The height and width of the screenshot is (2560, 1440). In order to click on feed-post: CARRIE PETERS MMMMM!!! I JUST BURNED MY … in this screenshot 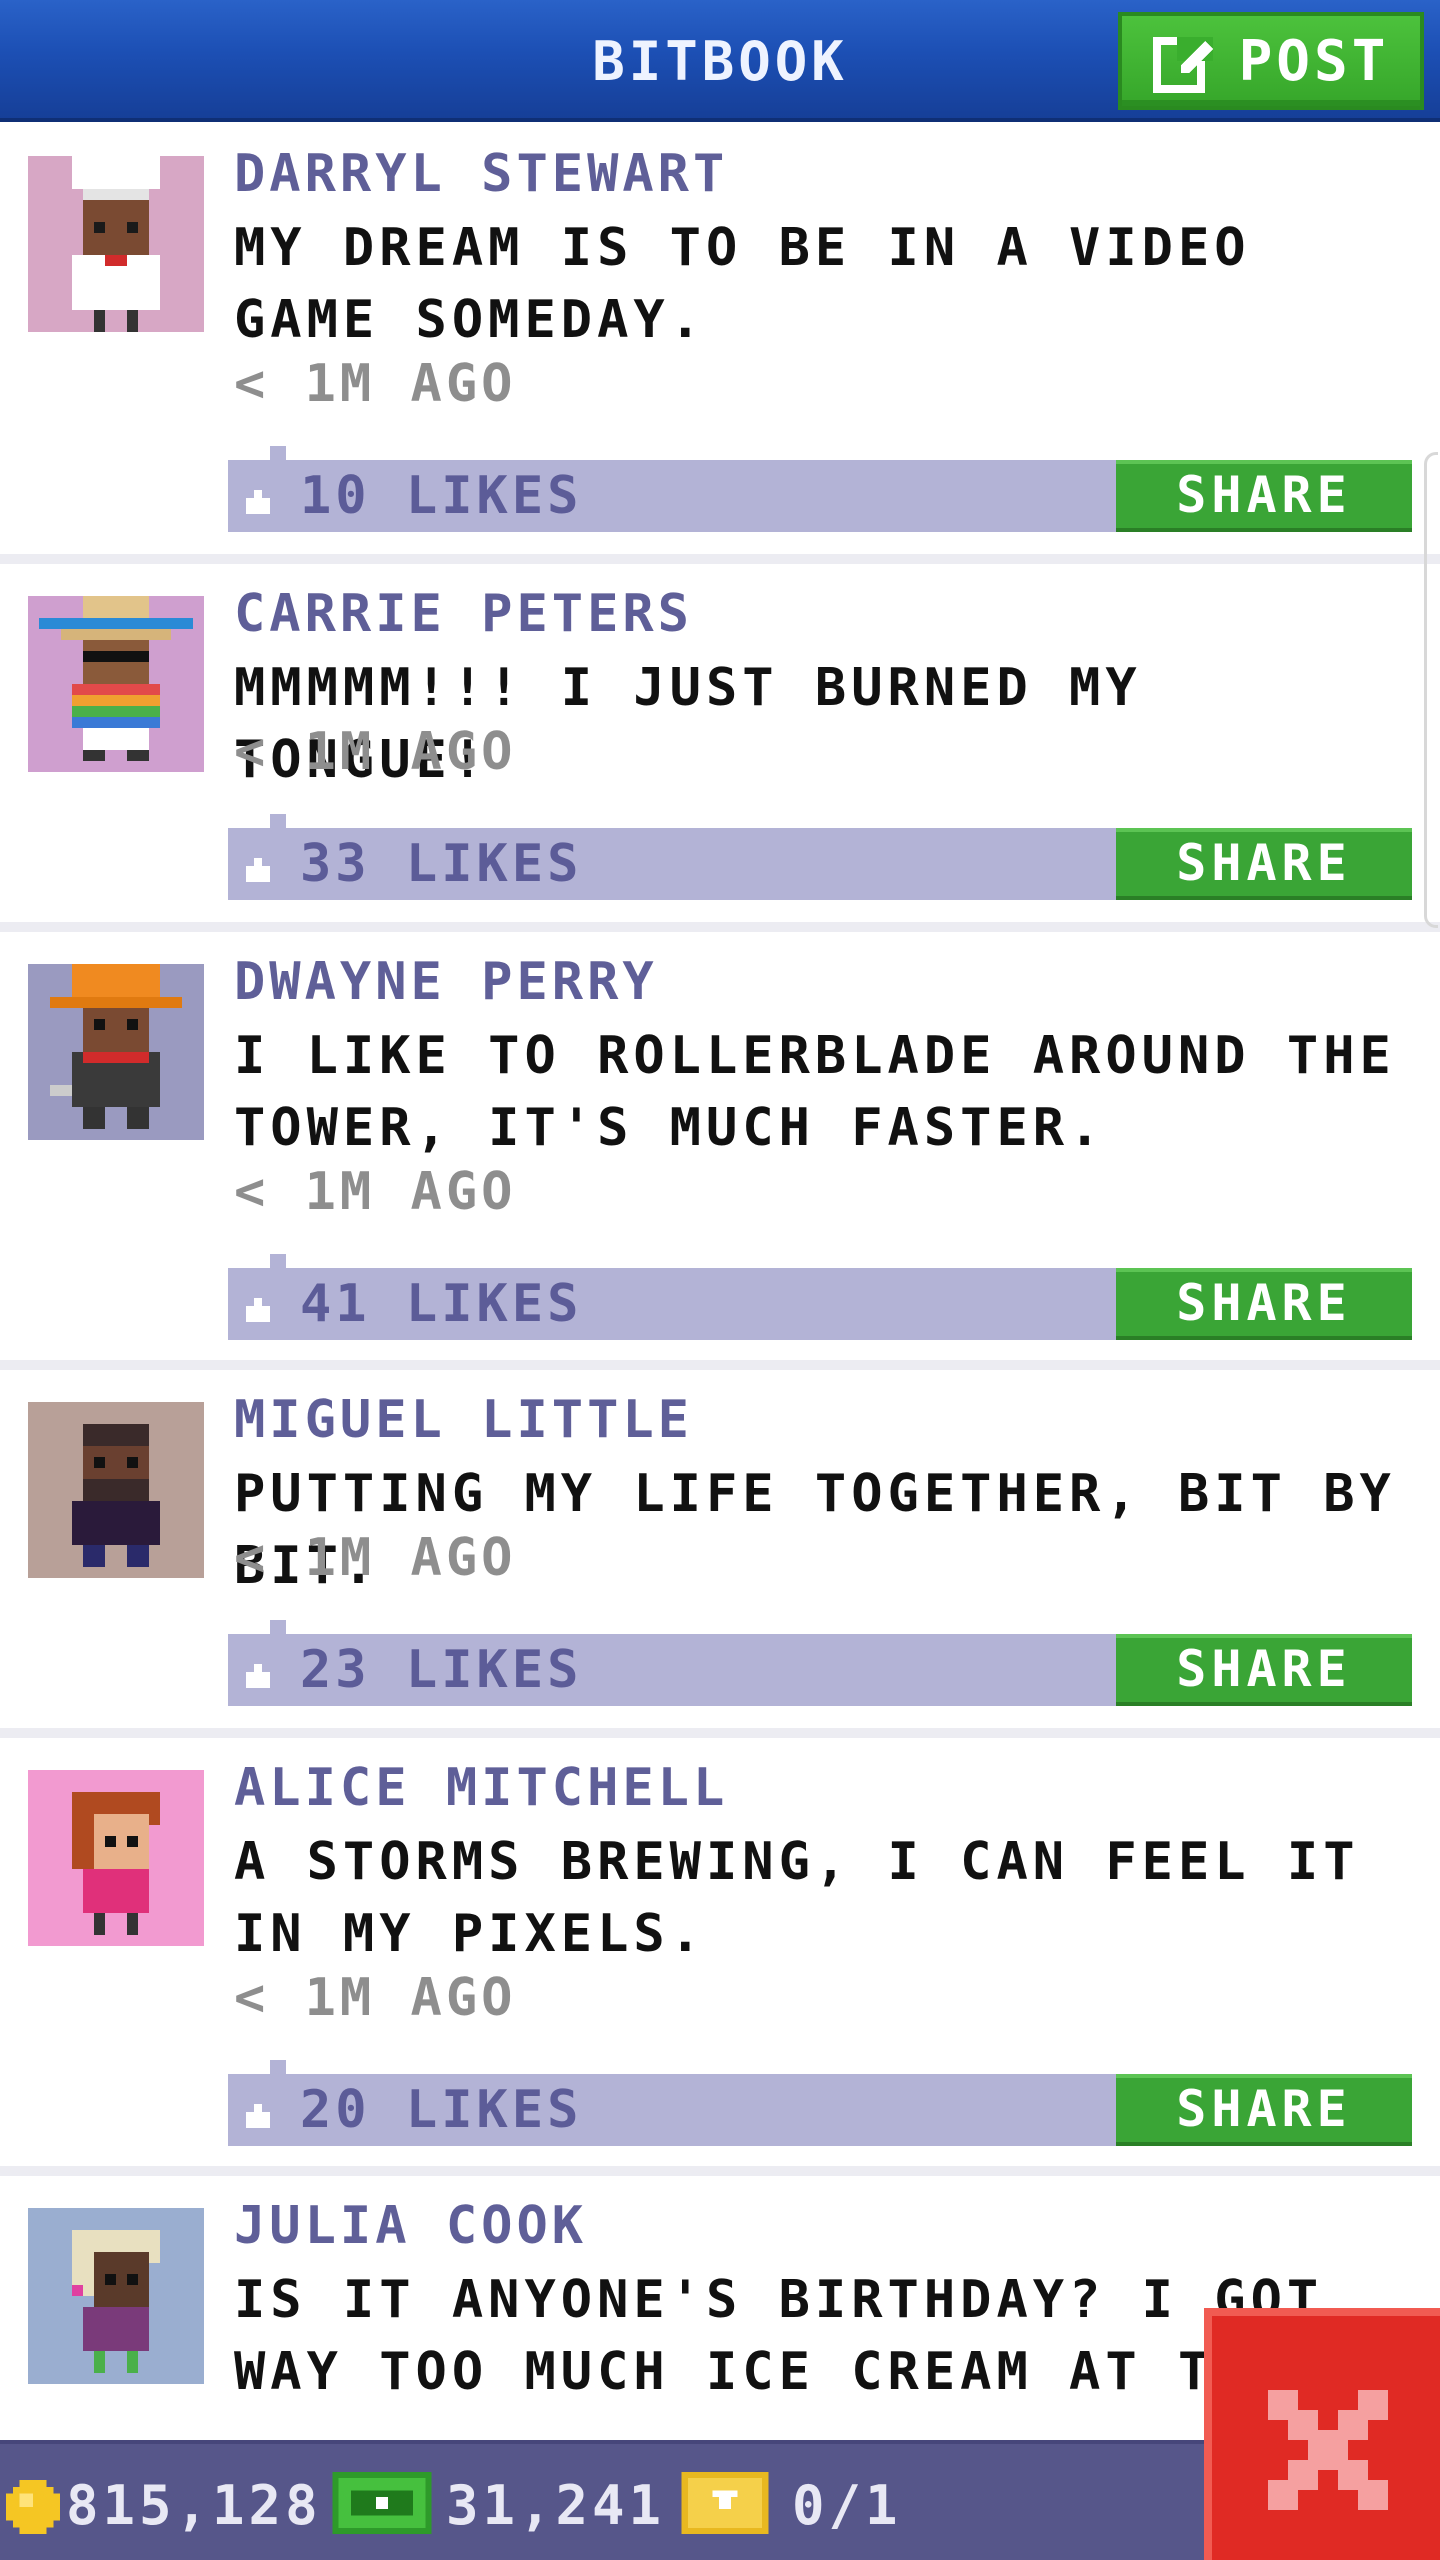, I will do `click(720, 743)`.